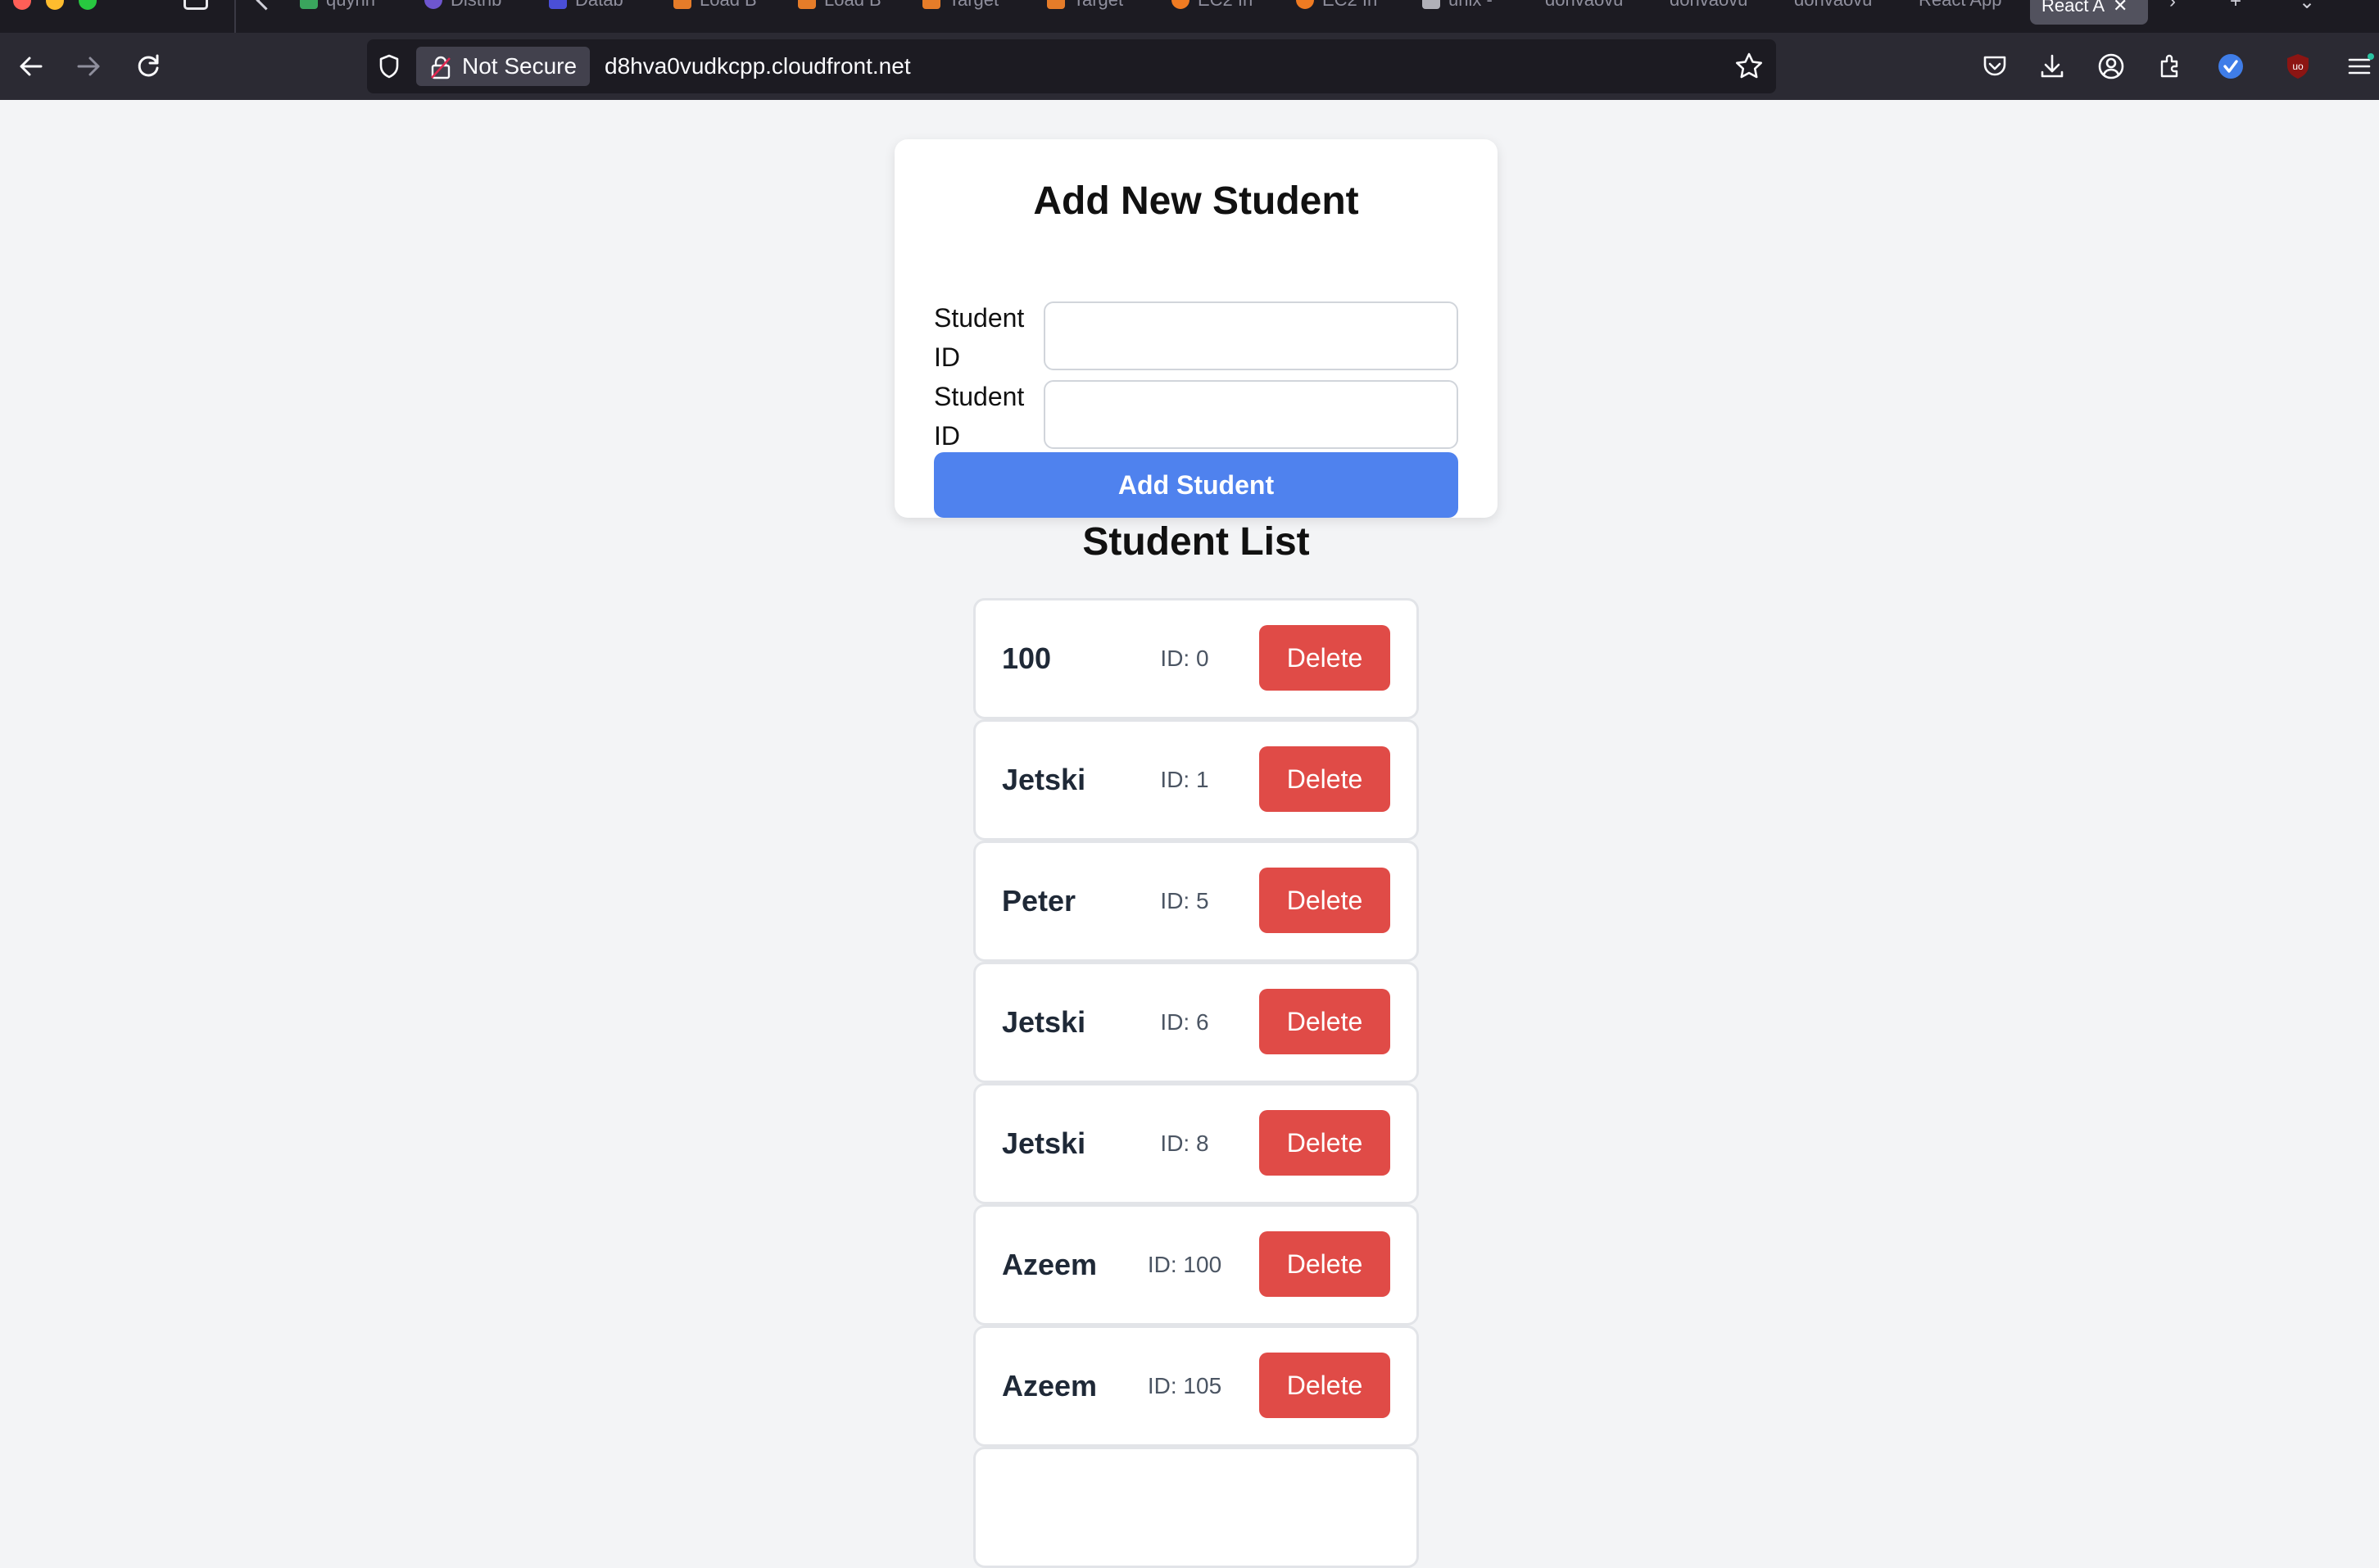  I want to click on student-row: Peter ID: 5 Delete, so click(1196, 901).